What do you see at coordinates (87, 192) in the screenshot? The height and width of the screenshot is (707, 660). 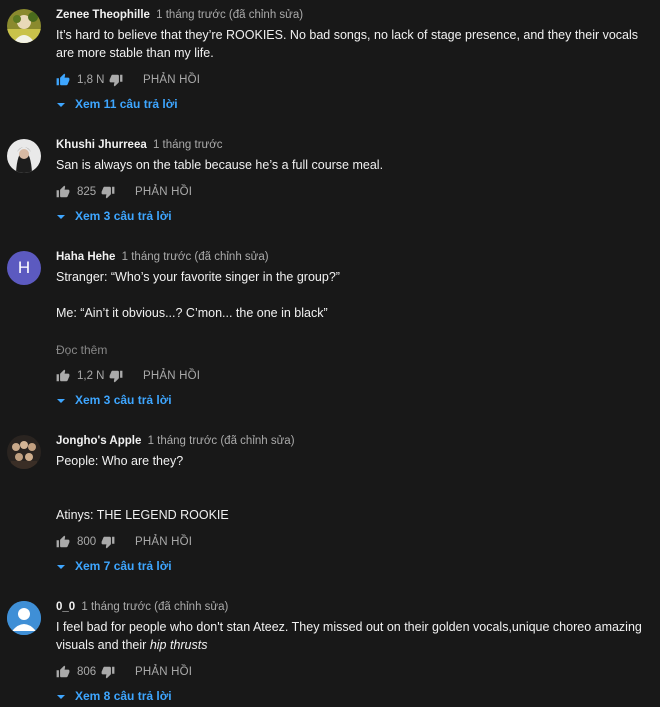 I see `like-count: 825` at bounding box center [87, 192].